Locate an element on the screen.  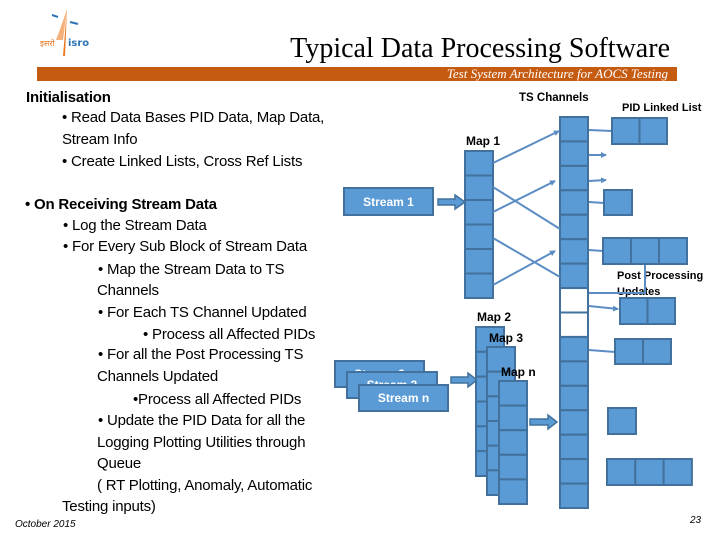
page-number: 23 is located at coordinates (696, 520).